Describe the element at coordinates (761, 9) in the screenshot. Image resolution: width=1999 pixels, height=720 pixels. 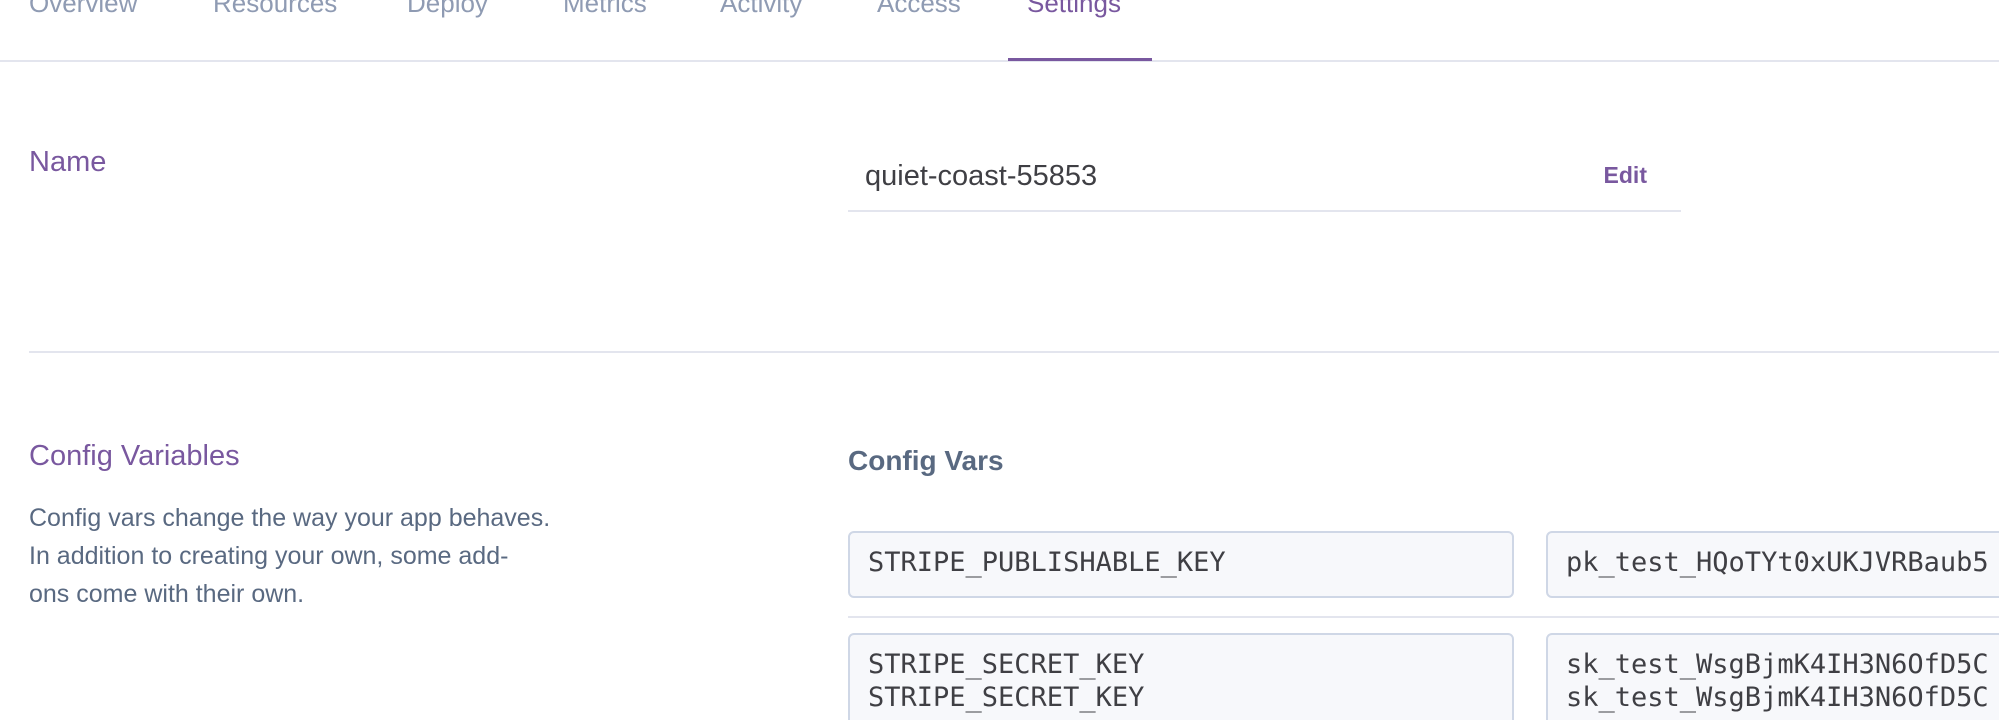
I see `tab-label: Activity` at that location.